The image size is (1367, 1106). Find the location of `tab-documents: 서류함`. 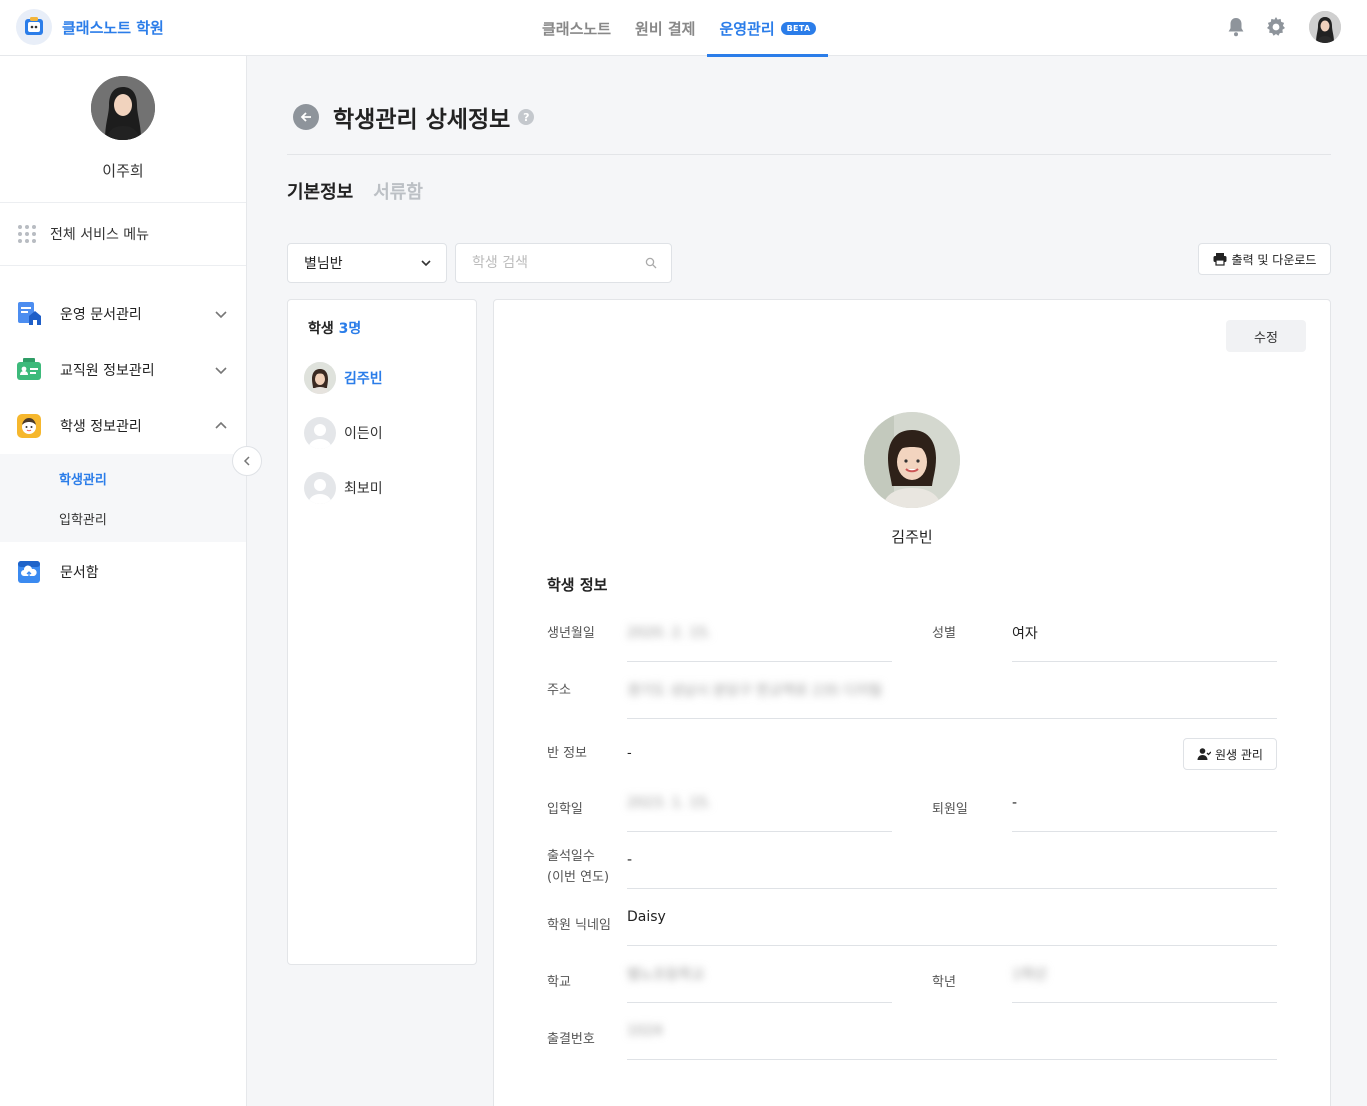

tab-documents: 서류함 is located at coordinates (398, 191).